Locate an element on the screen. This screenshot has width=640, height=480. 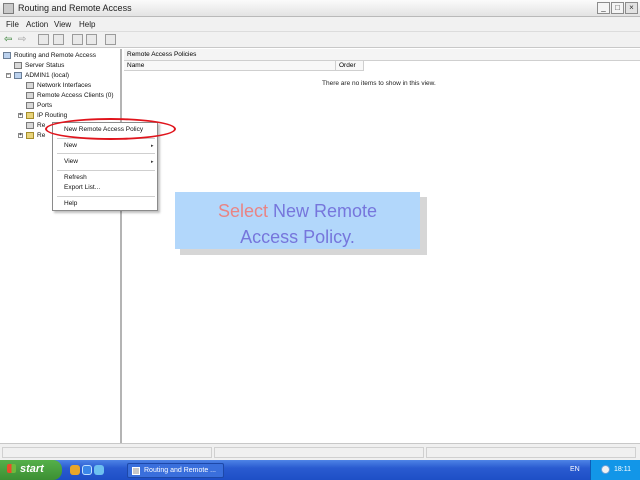
highlight-oval is located at coordinates (110, 129).